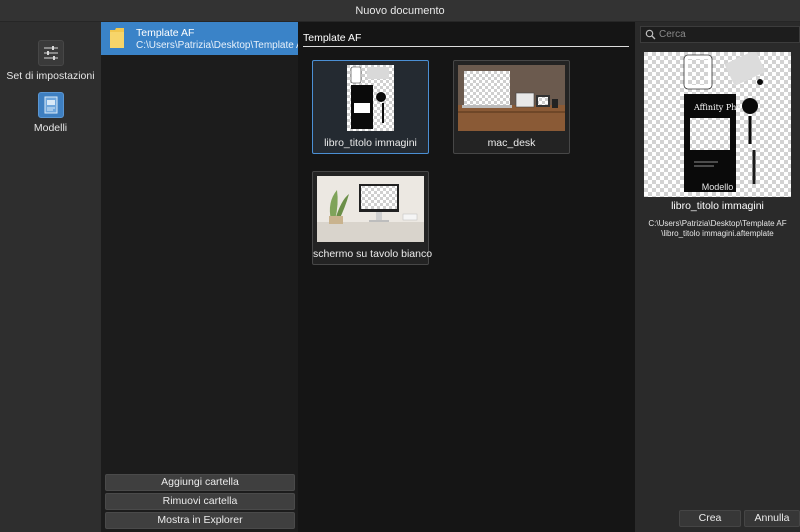 The width and height of the screenshot is (800, 532). What do you see at coordinates (721, 107) in the screenshot?
I see `book-title-text: Affinity Photo` at bounding box center [721, 107].